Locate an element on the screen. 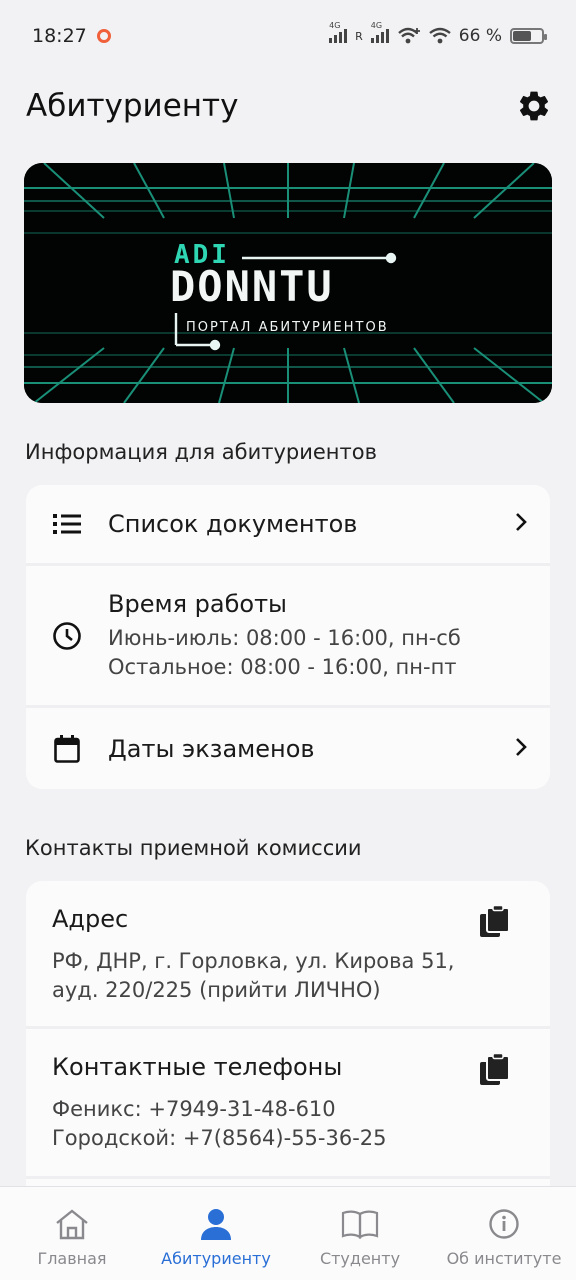 This screenshot has height=1280, width=576. address-line-2: ауд. 220/225 (прийти ЛИЧНО) is located at coordinates (216, 990).